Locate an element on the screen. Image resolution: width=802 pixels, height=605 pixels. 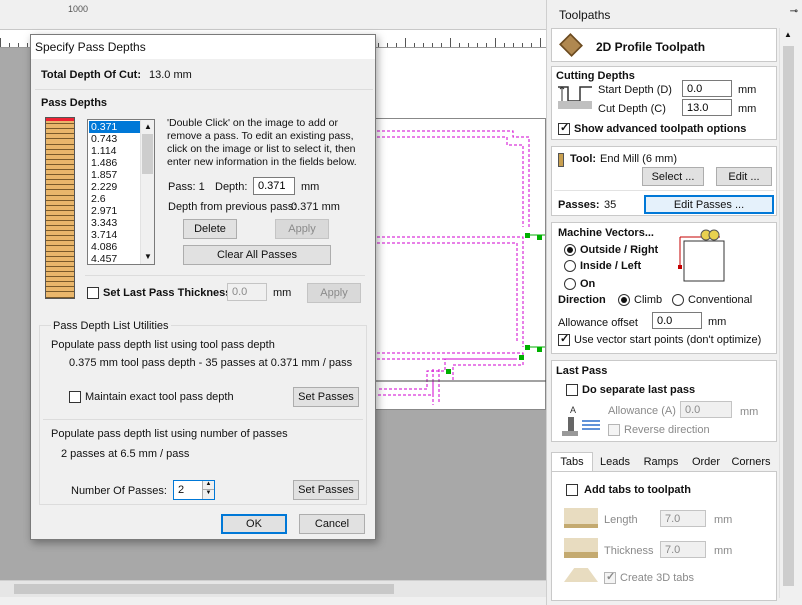
scroll-down-icon: ▼ is located at coordinates (148, 256).